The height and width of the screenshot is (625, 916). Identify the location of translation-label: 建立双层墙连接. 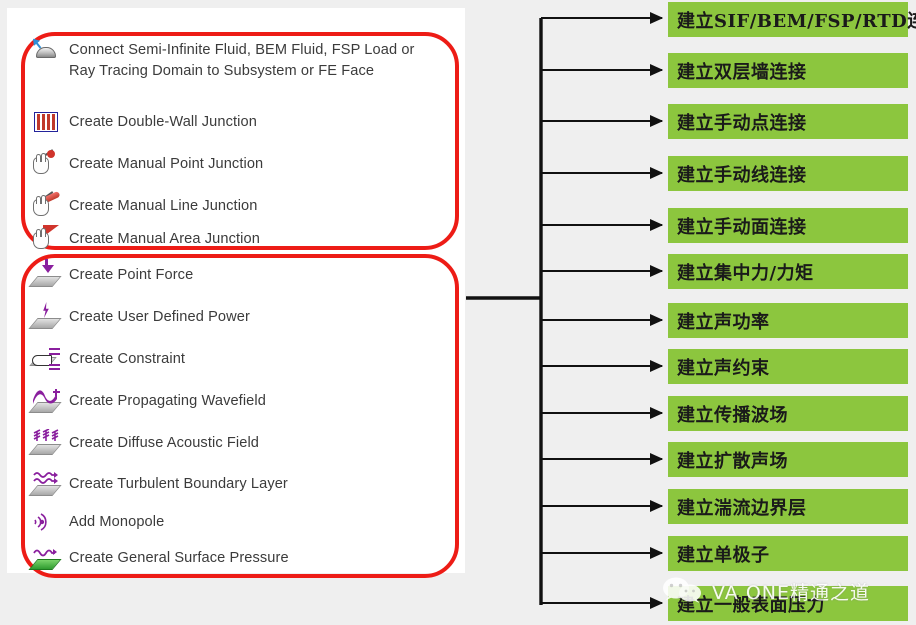
(742, 72).